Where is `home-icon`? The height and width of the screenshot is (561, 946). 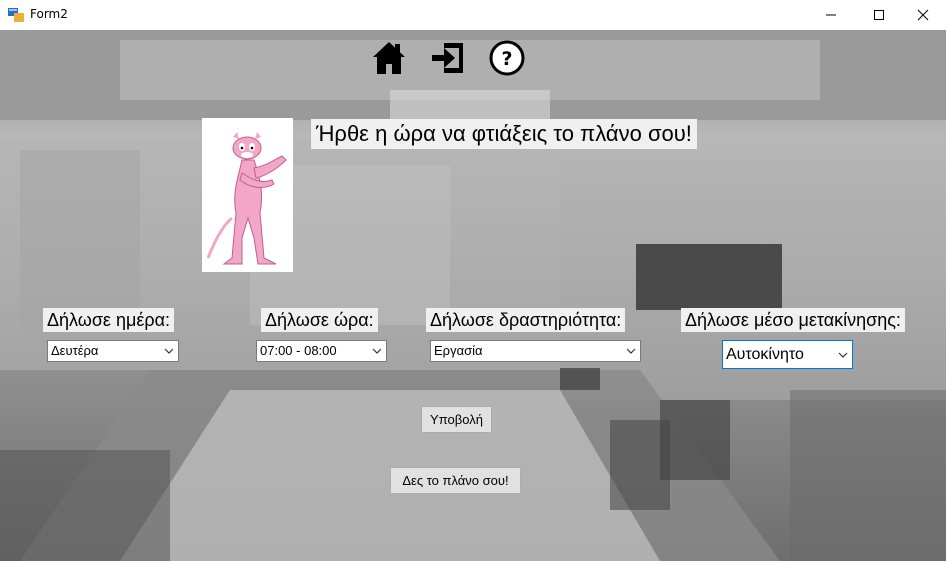 home-icon is located at coordinates (389, 58).